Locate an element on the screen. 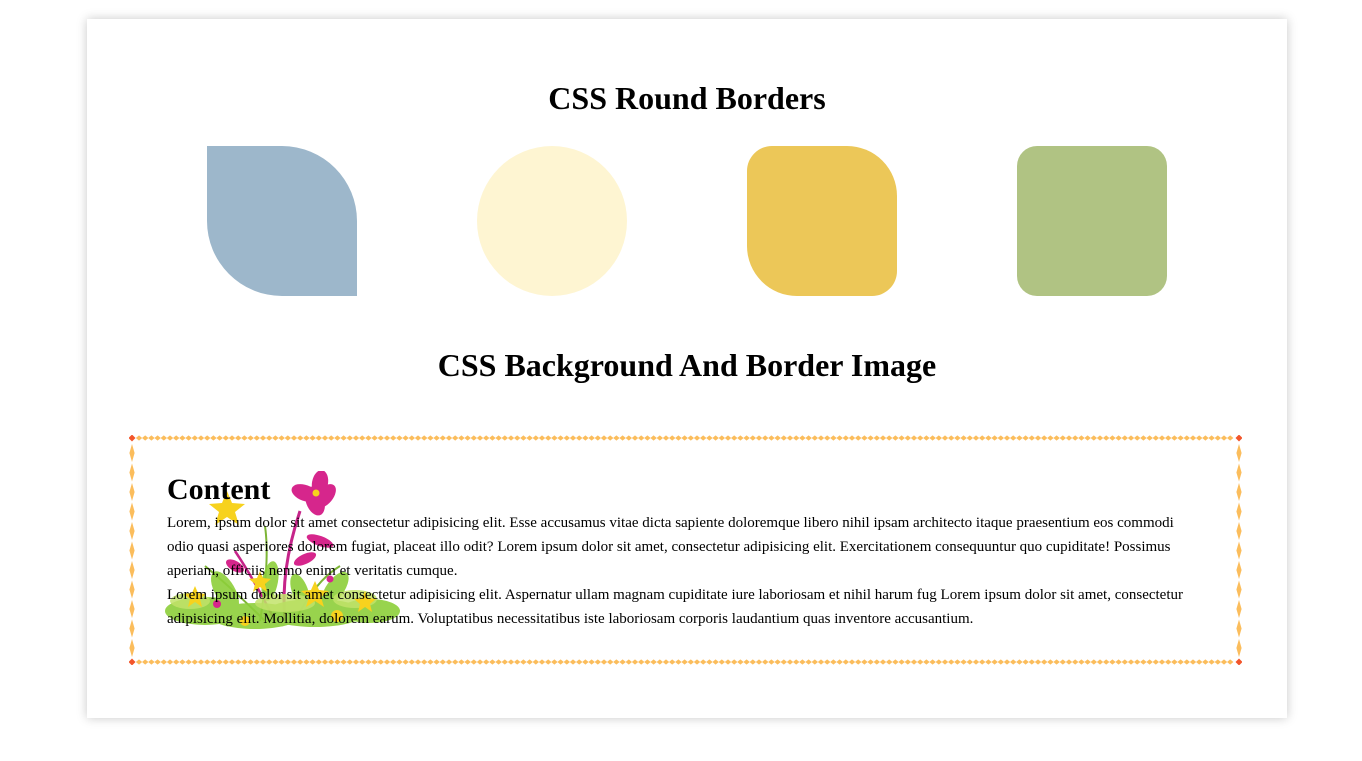 The width and height of the screenshot is (1362, 761). rounded-shape is located at coordinates (822, 221).